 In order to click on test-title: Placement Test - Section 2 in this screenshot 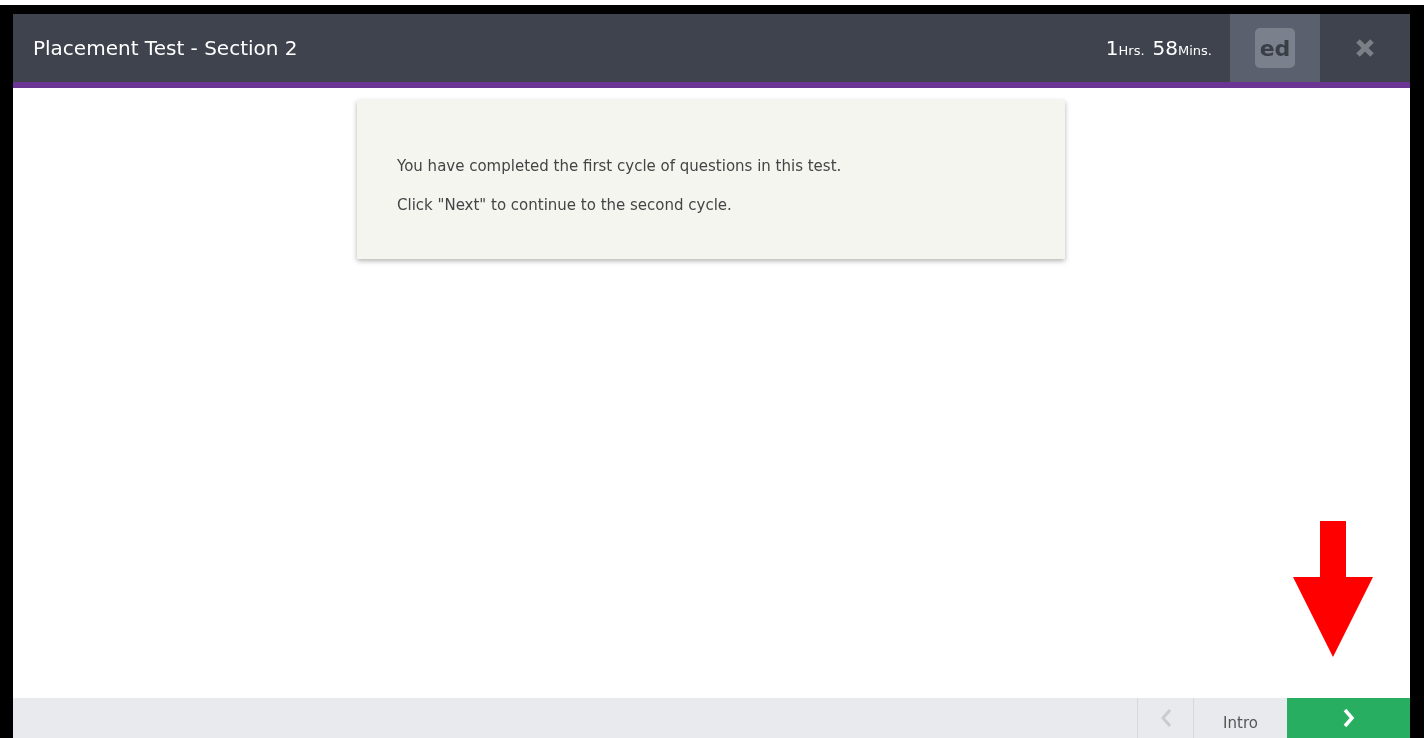, I will do `click(165, 48)`.